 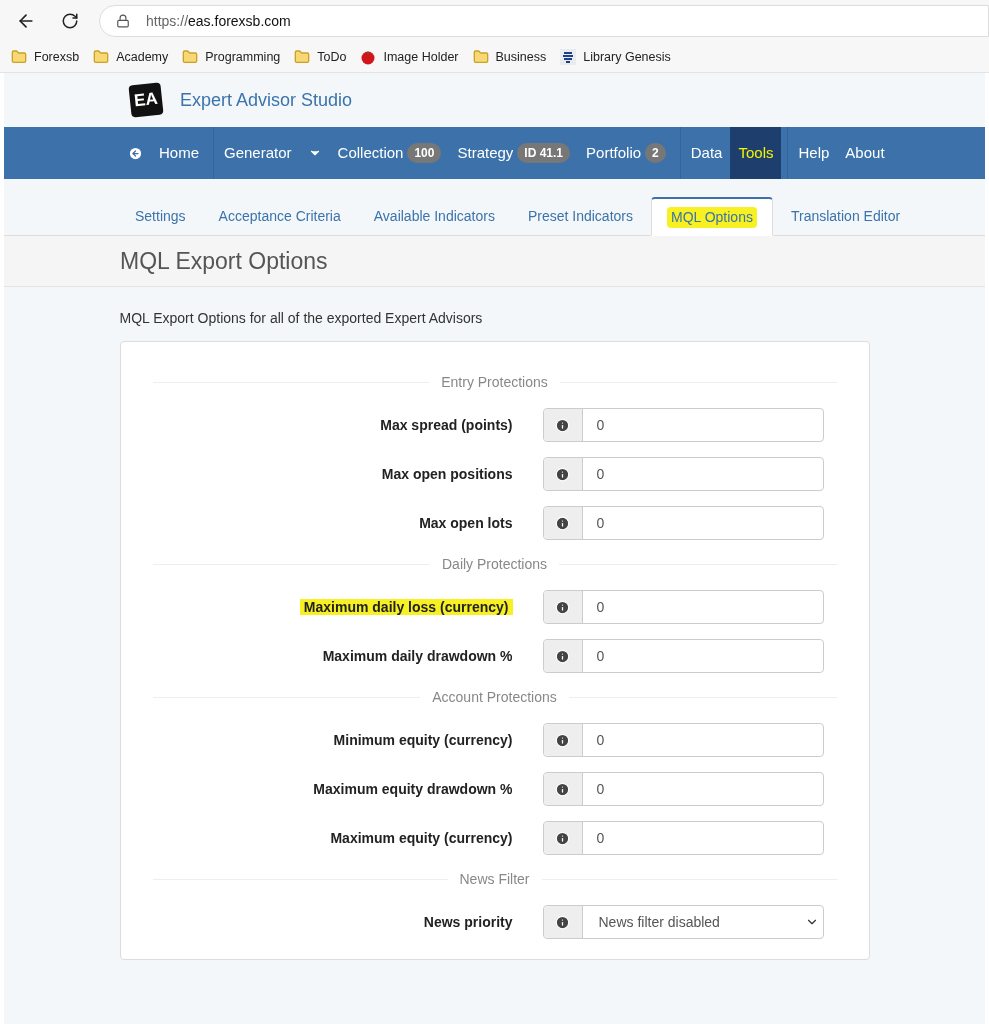 I want to click on bookmark: Business, so click(x=509, y=57).